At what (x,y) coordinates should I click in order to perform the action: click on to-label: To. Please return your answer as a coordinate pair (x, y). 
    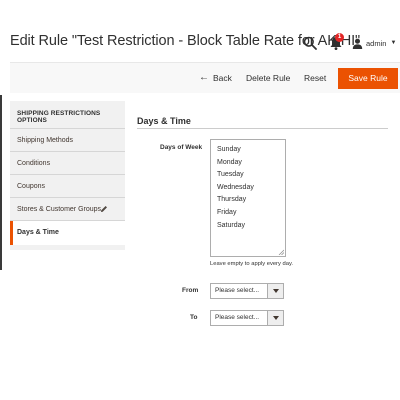
    Looking at the image, I should click on (194, 317).